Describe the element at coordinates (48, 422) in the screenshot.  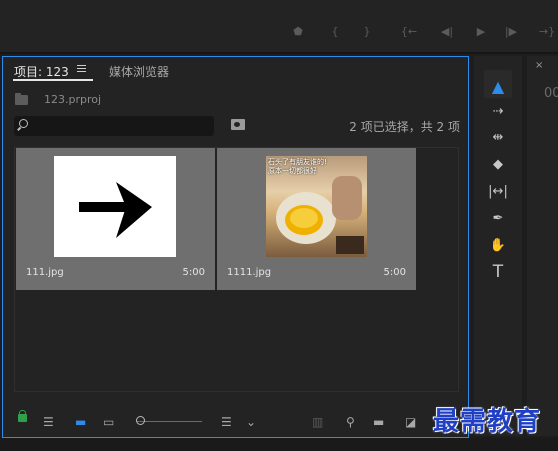
I see `list-view-icon: ☰` at that location.